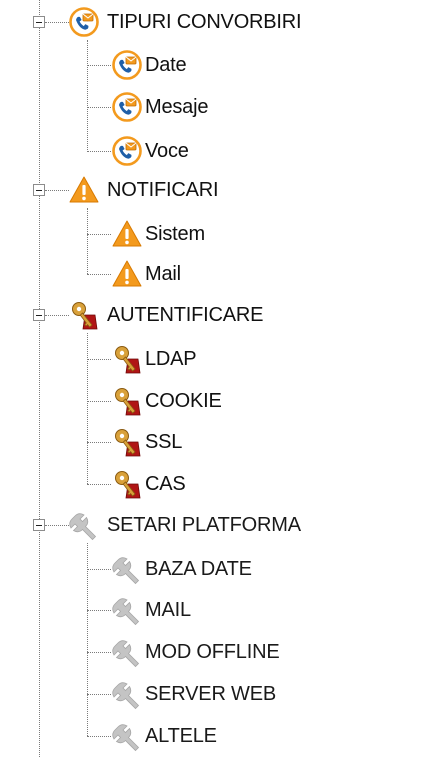 This screenshot has height=757, width=436. What do you see at coordinates (175, 234) in the screenshot?
I see `item-label: Sistem` at bounding box center [175, 234].